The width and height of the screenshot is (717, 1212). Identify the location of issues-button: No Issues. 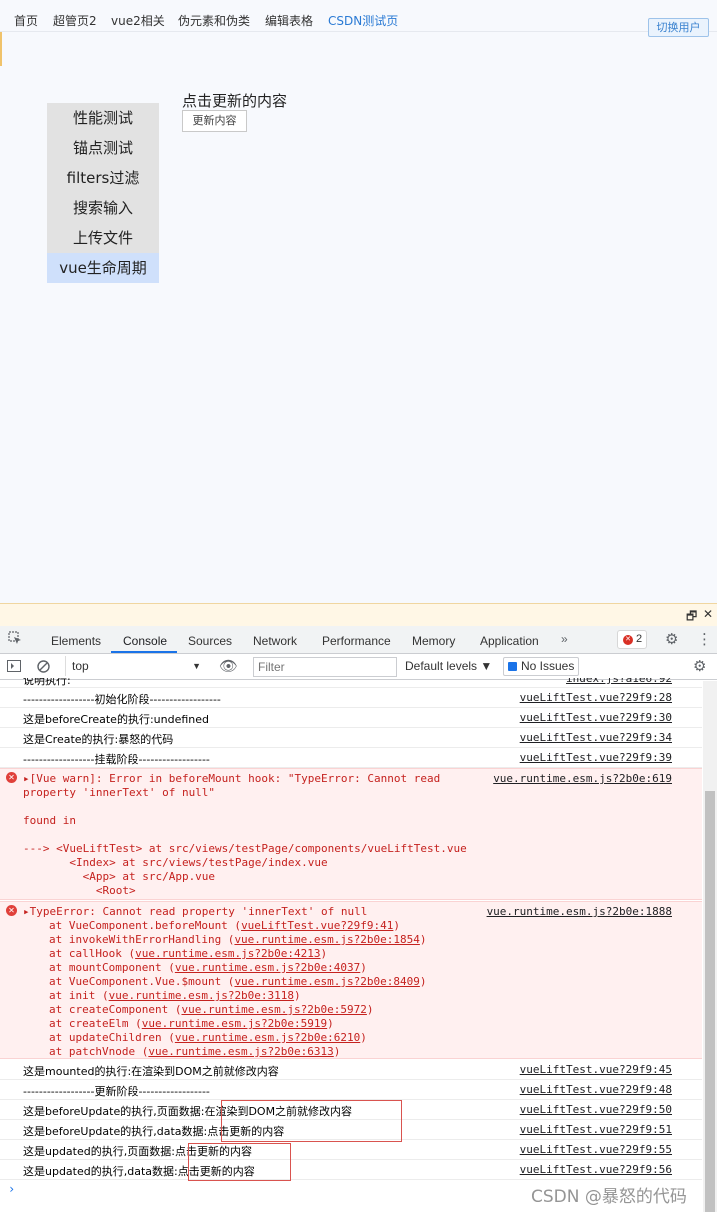
(541, 666).